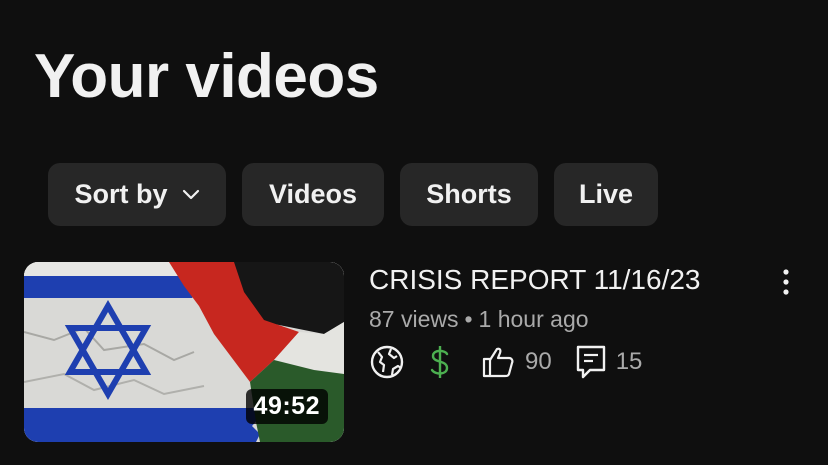  I want to click on live-chip-label: Live, so click(606, 194).